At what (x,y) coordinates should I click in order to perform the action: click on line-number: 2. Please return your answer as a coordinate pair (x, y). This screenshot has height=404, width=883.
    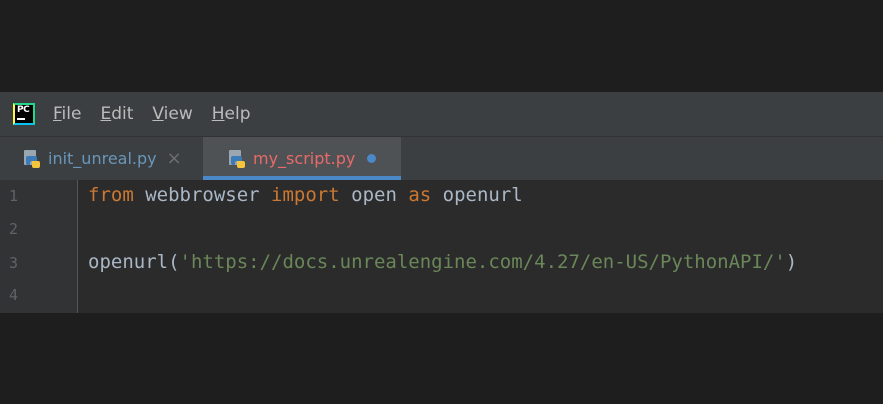
    Looking at the image, I should click on (14, 229).